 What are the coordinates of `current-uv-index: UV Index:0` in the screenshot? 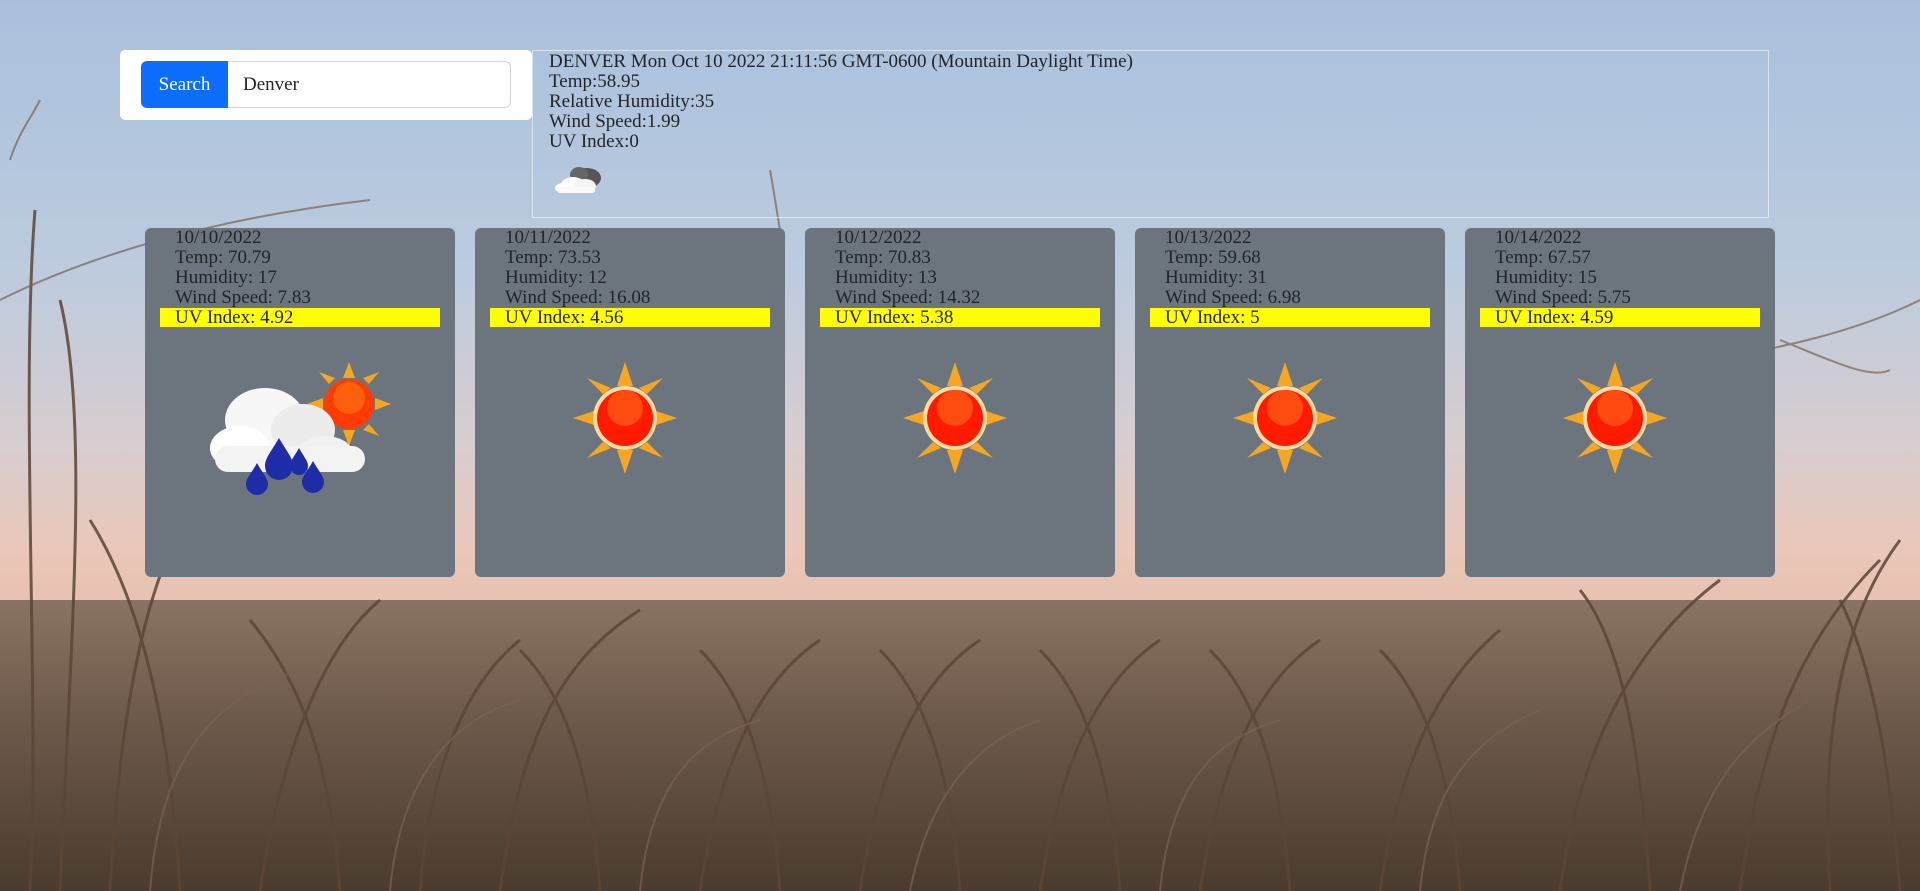 It's located at (594, 141).